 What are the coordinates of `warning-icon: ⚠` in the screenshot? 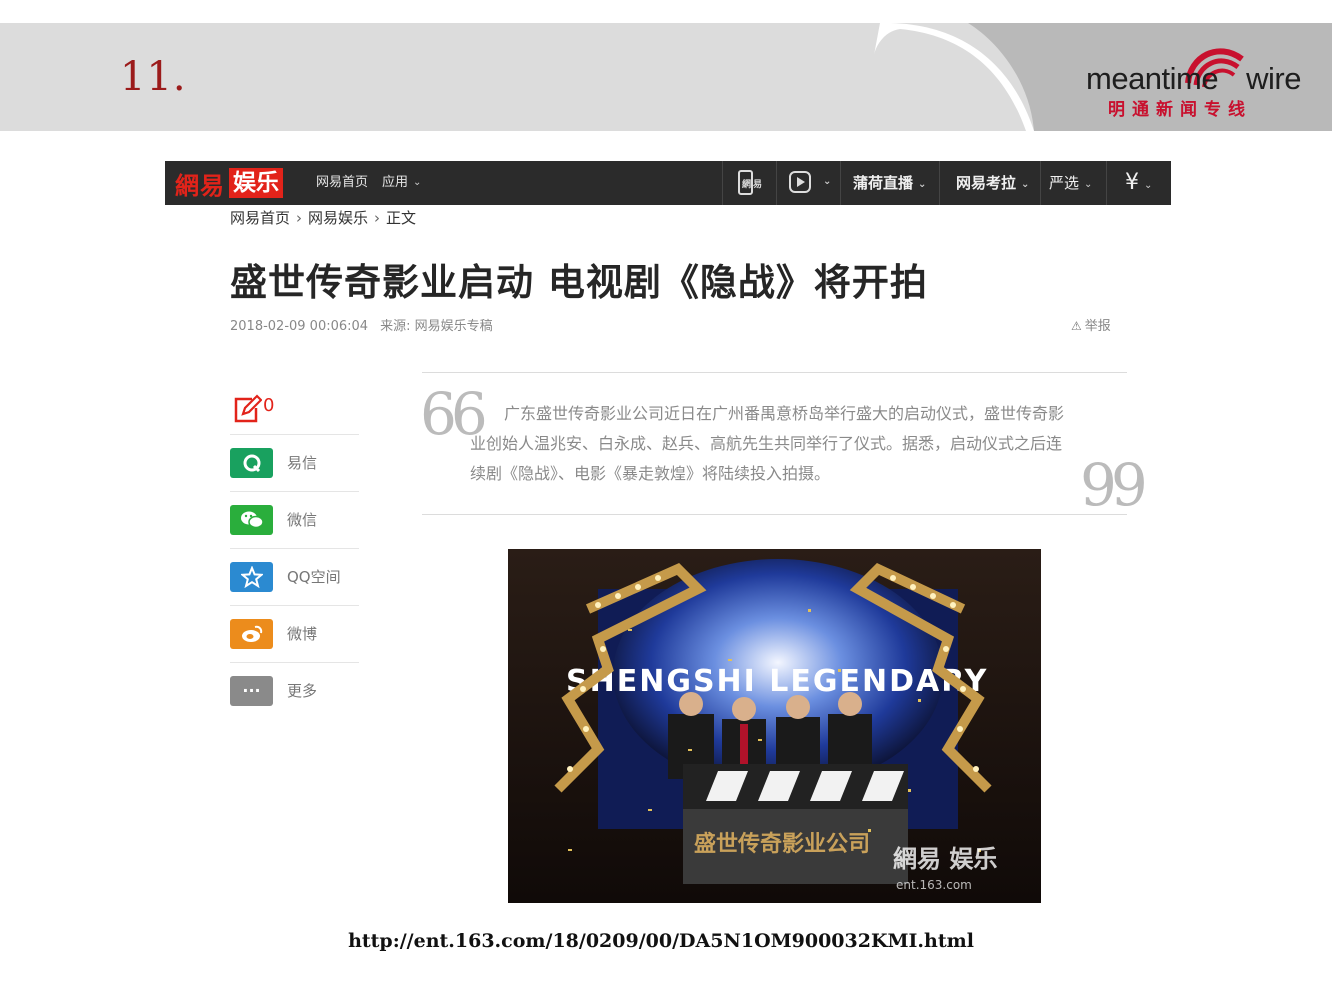 It's located at (1076, 326).